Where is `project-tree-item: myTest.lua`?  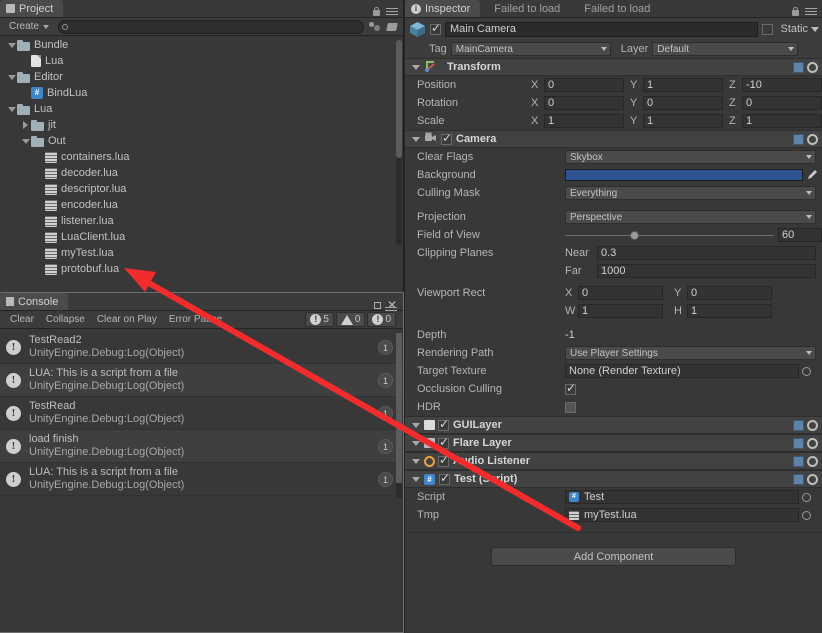
project-tree-item: myTest.lua is located at coordinates (201, 253).